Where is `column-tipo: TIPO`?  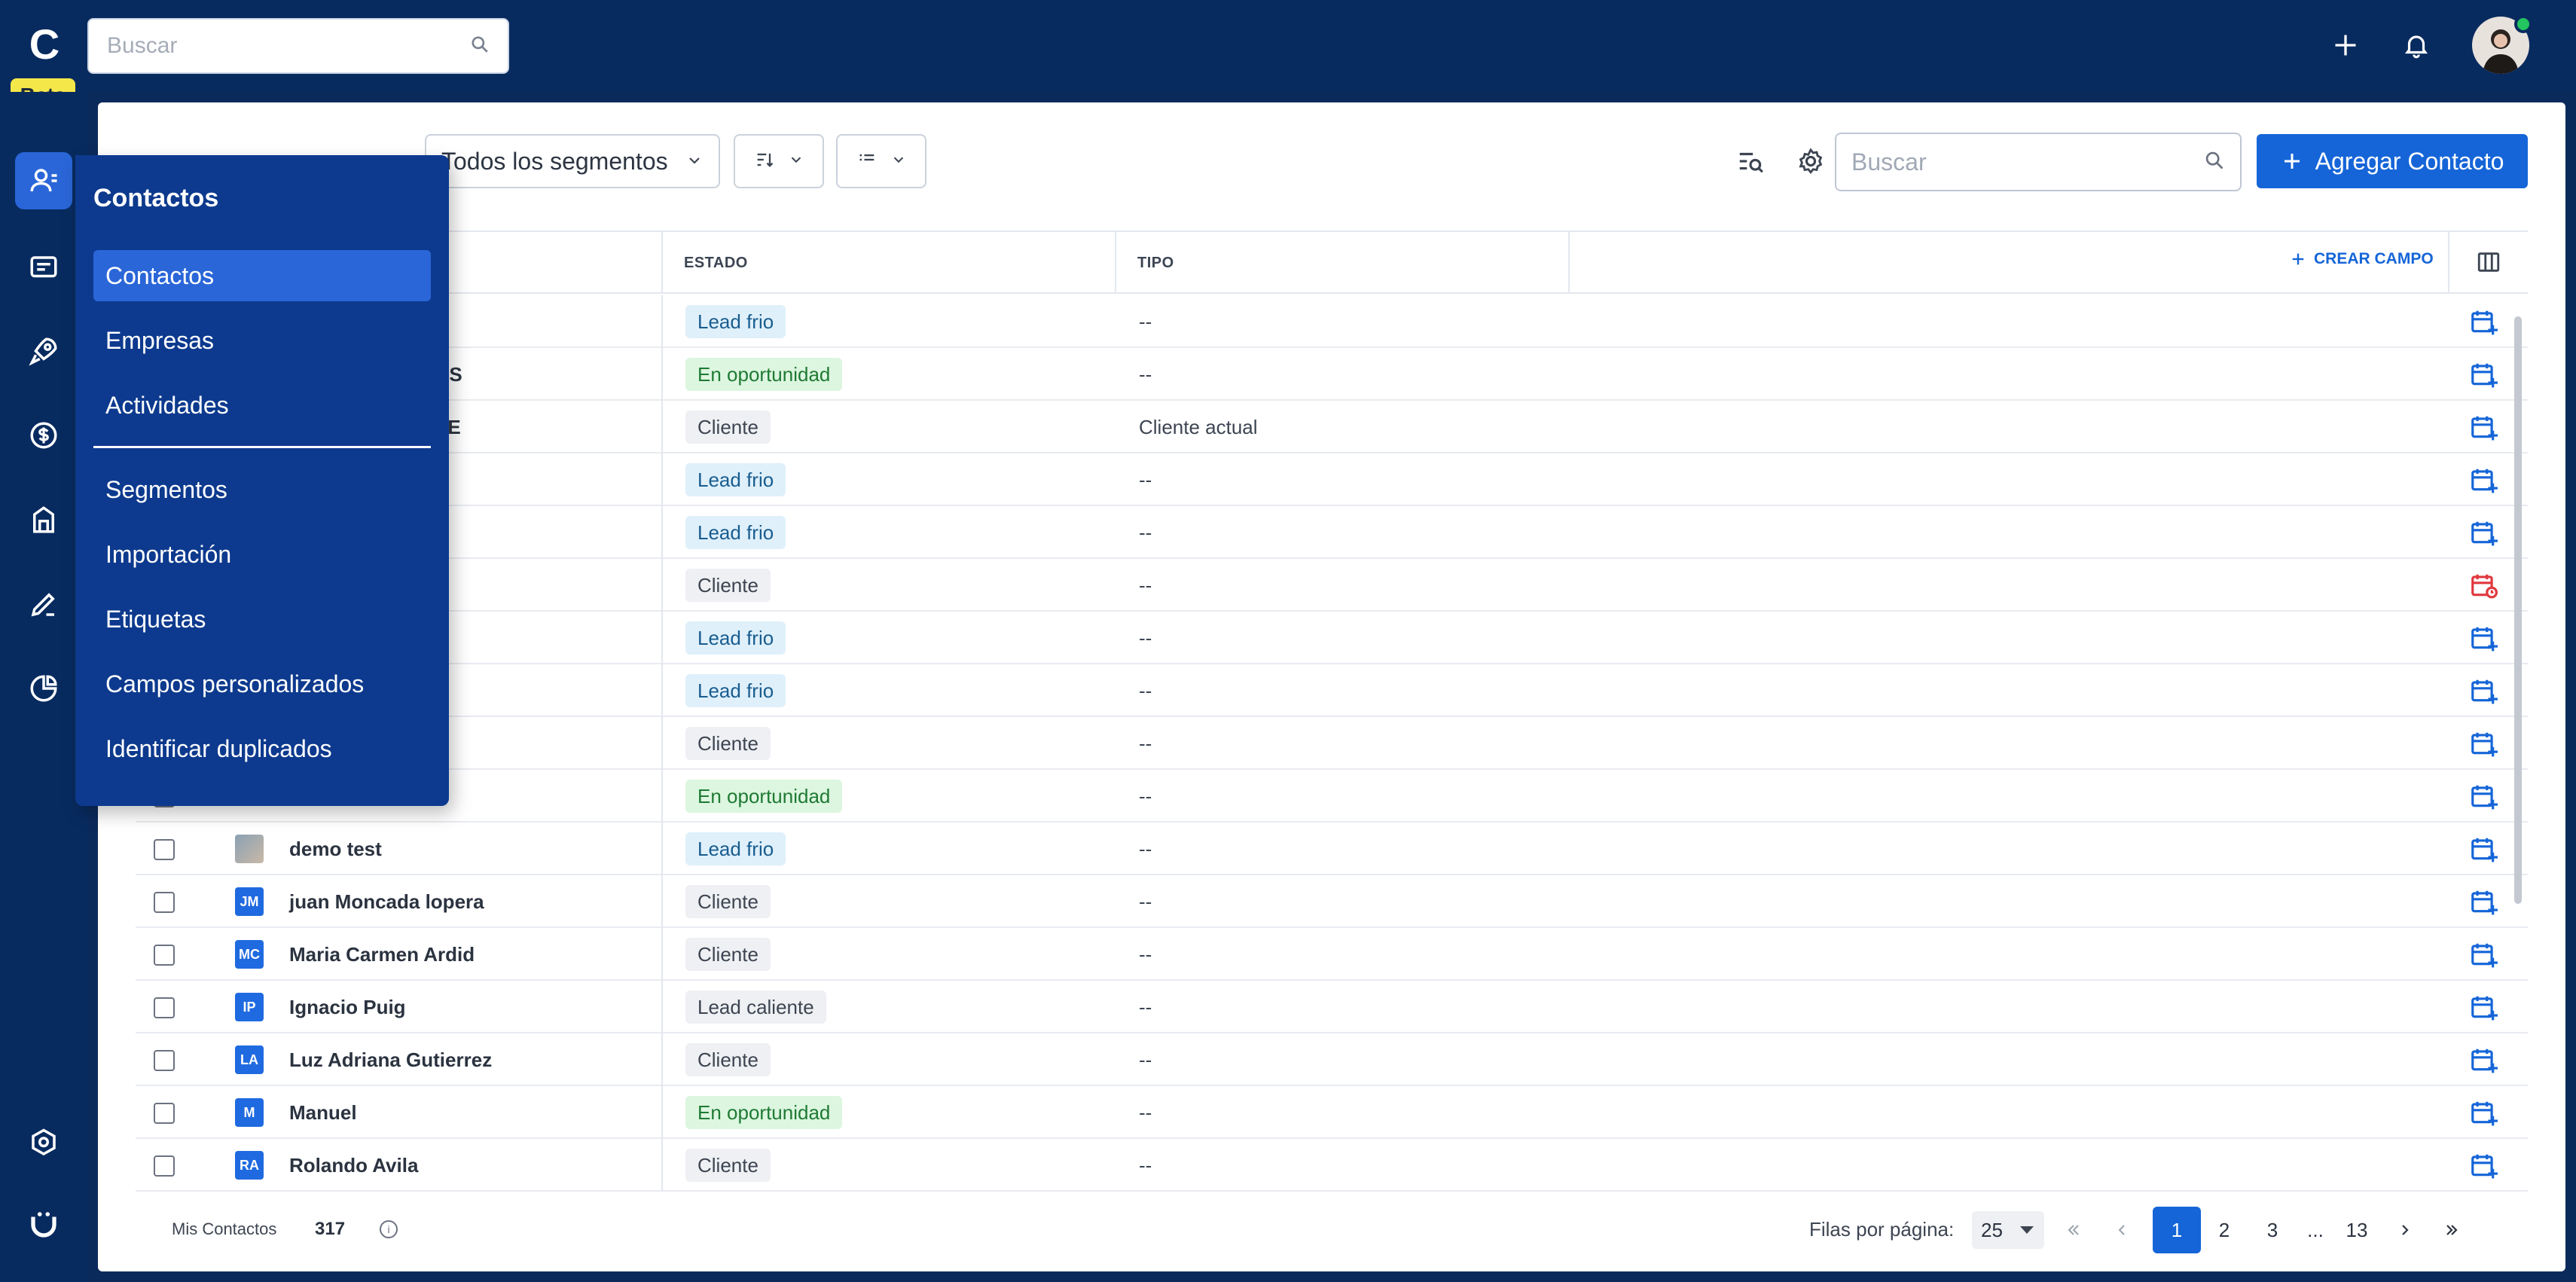
column-tipo: TIPO is located at coordinates (1342, 263).